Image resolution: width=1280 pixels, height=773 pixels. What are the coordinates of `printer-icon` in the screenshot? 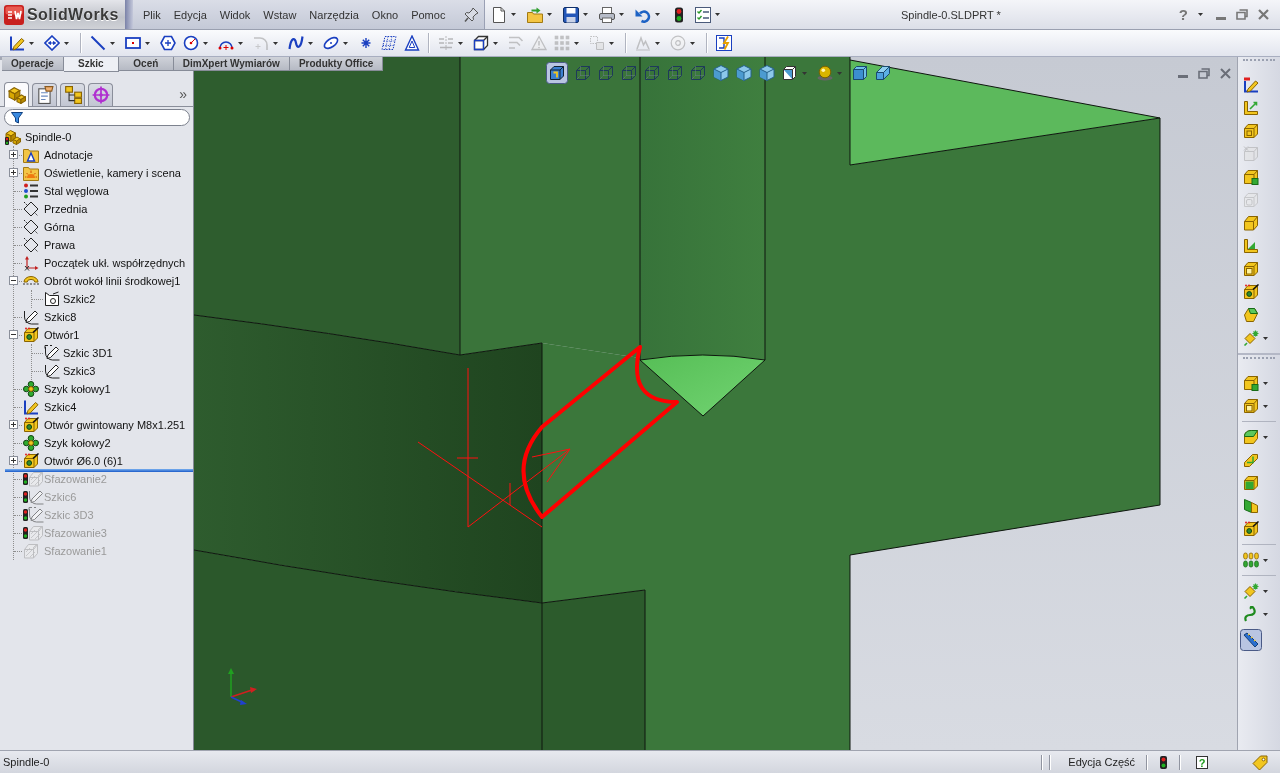 It's located at (607, 14).